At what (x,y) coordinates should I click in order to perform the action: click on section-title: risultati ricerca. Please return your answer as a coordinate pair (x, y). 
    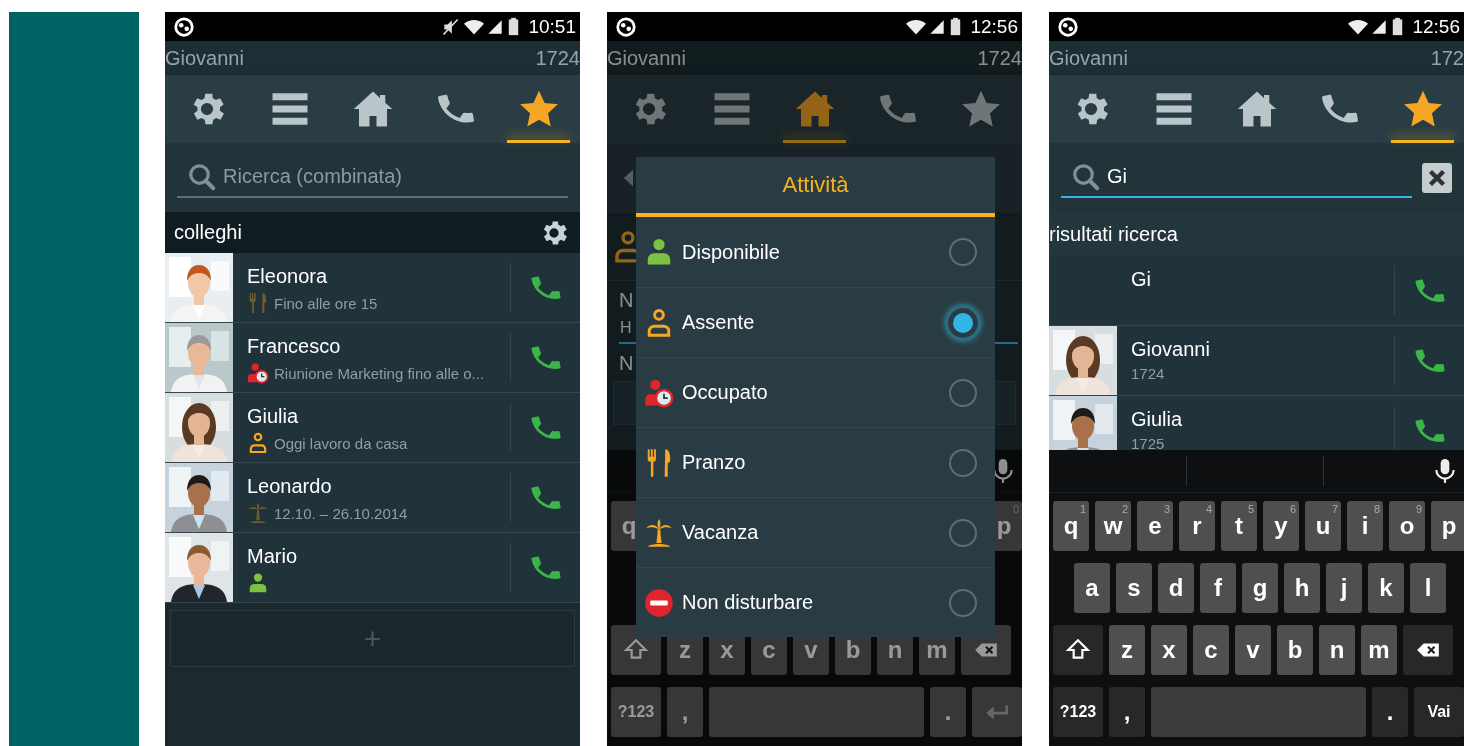
    Looking at the image, I should click on (1113, 234).